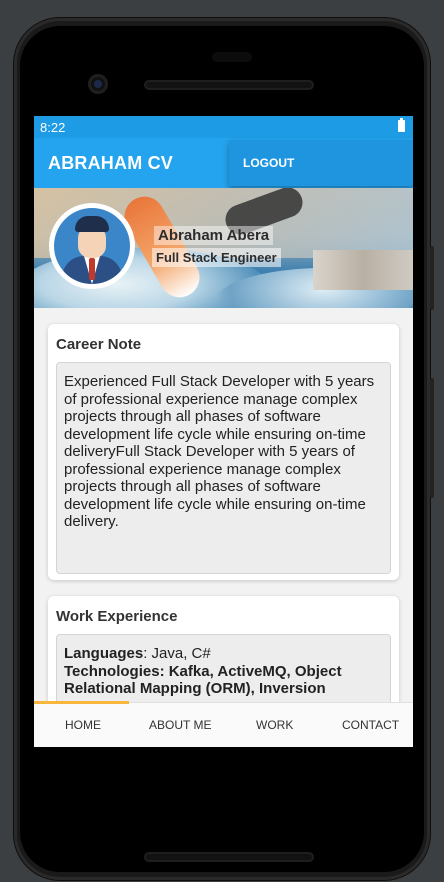  Describe the element at coordinates (180, 725) in the screenshot. I see `nav-item-about-me: ABOUT ME` at that location.